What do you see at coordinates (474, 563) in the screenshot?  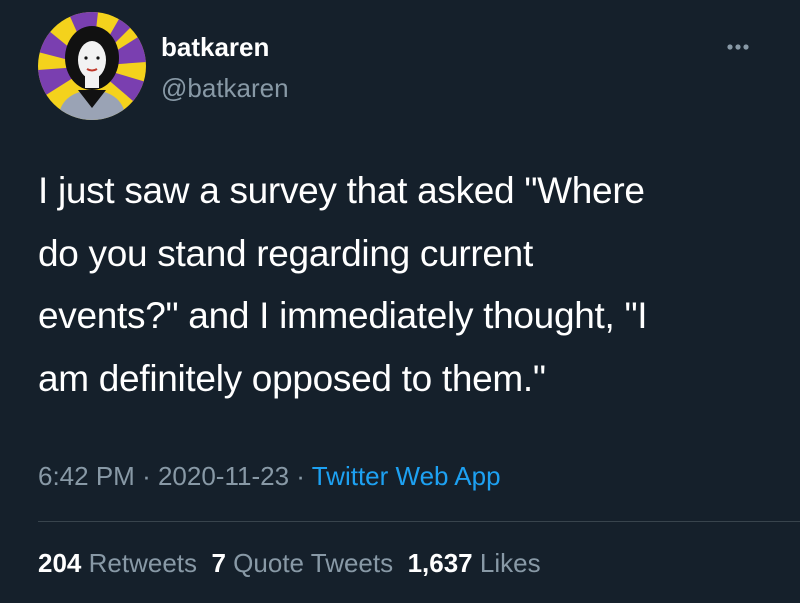 I see `likes-stat: 1,637 Likes` at bounding box center [474, 563].